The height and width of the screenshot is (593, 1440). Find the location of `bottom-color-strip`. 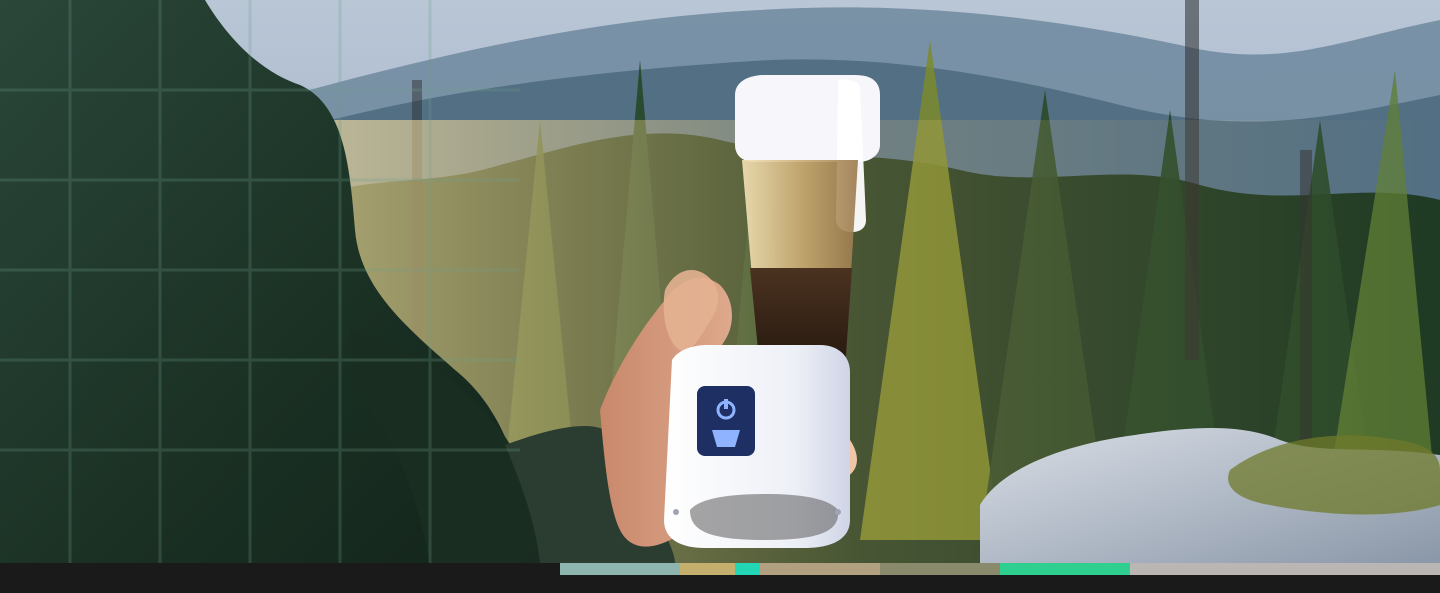

bottom-color-strip is located at coordinates (720, 569).